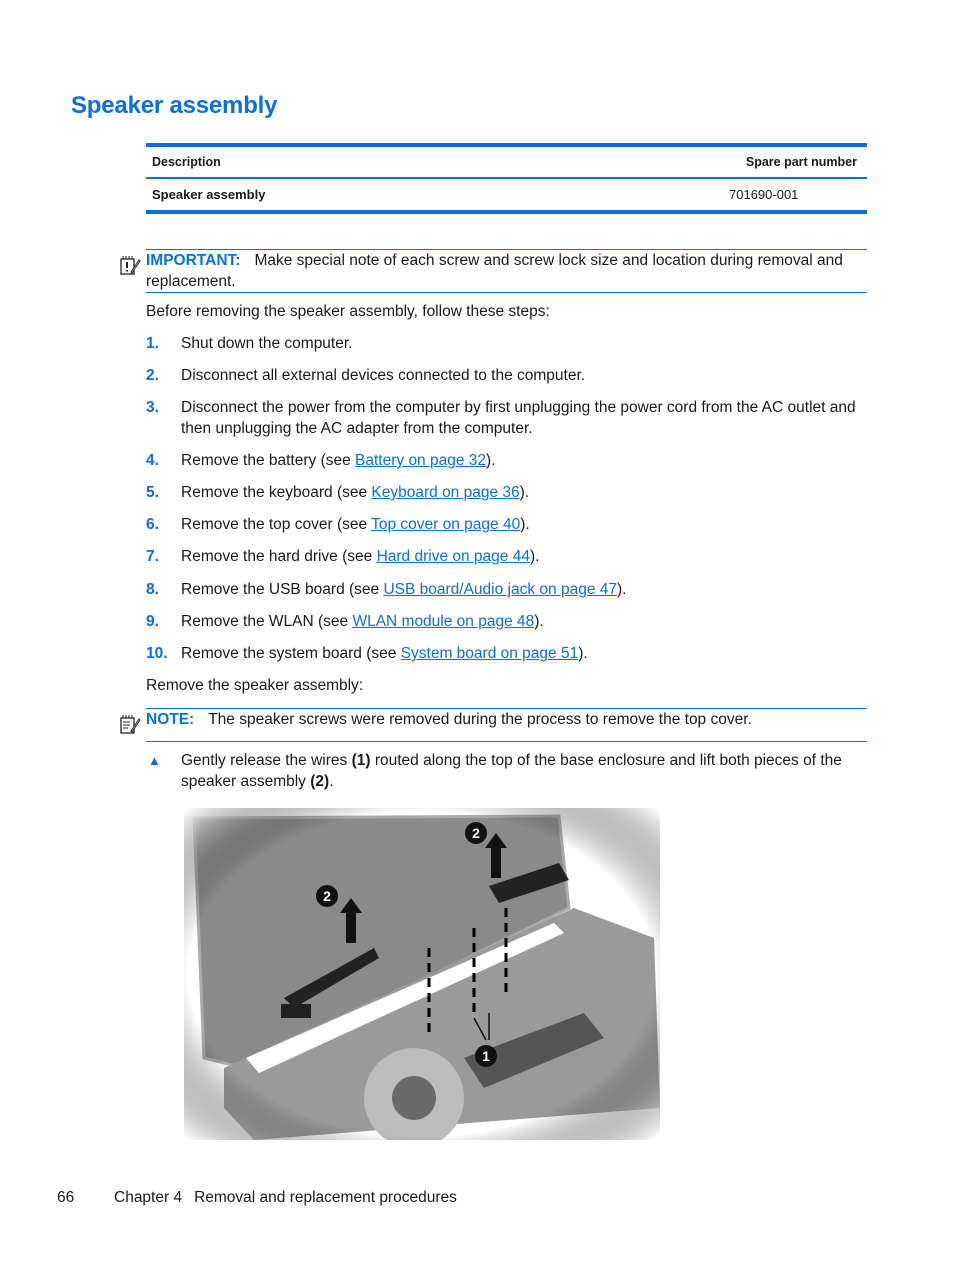 The width and height of the screenshot is (954, 1270). I want to click on wlan-module-link: WLAN module on page 48, so click(443, 621).